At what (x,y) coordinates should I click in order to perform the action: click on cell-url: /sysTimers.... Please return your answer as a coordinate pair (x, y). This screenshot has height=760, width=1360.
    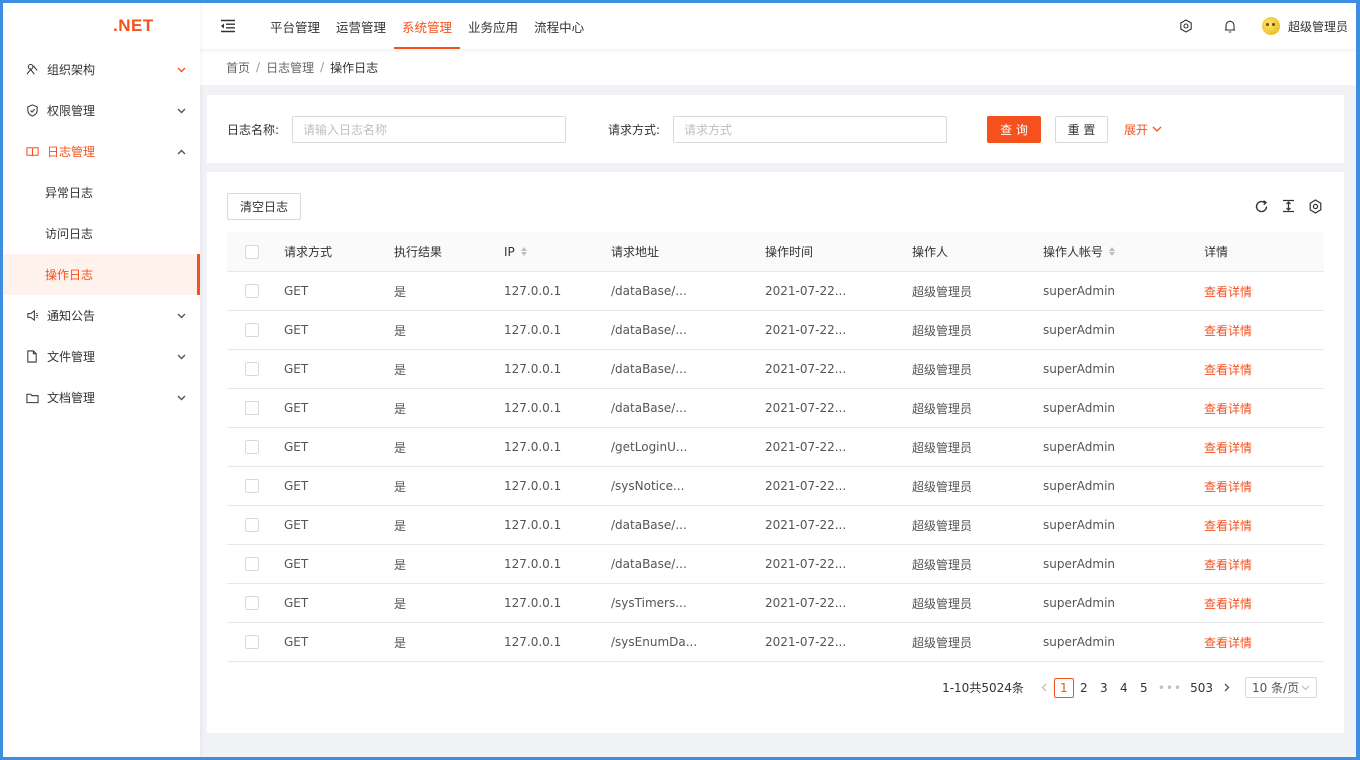
    Looking at the image, I should click on (649, 603).